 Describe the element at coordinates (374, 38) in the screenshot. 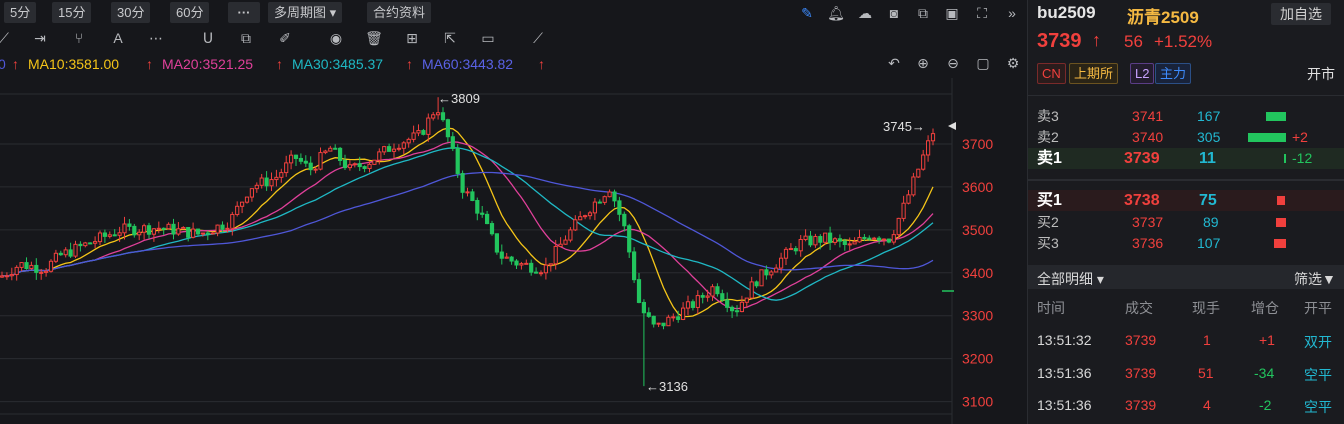

I see `trash-icon: 🗑︎` at that location.